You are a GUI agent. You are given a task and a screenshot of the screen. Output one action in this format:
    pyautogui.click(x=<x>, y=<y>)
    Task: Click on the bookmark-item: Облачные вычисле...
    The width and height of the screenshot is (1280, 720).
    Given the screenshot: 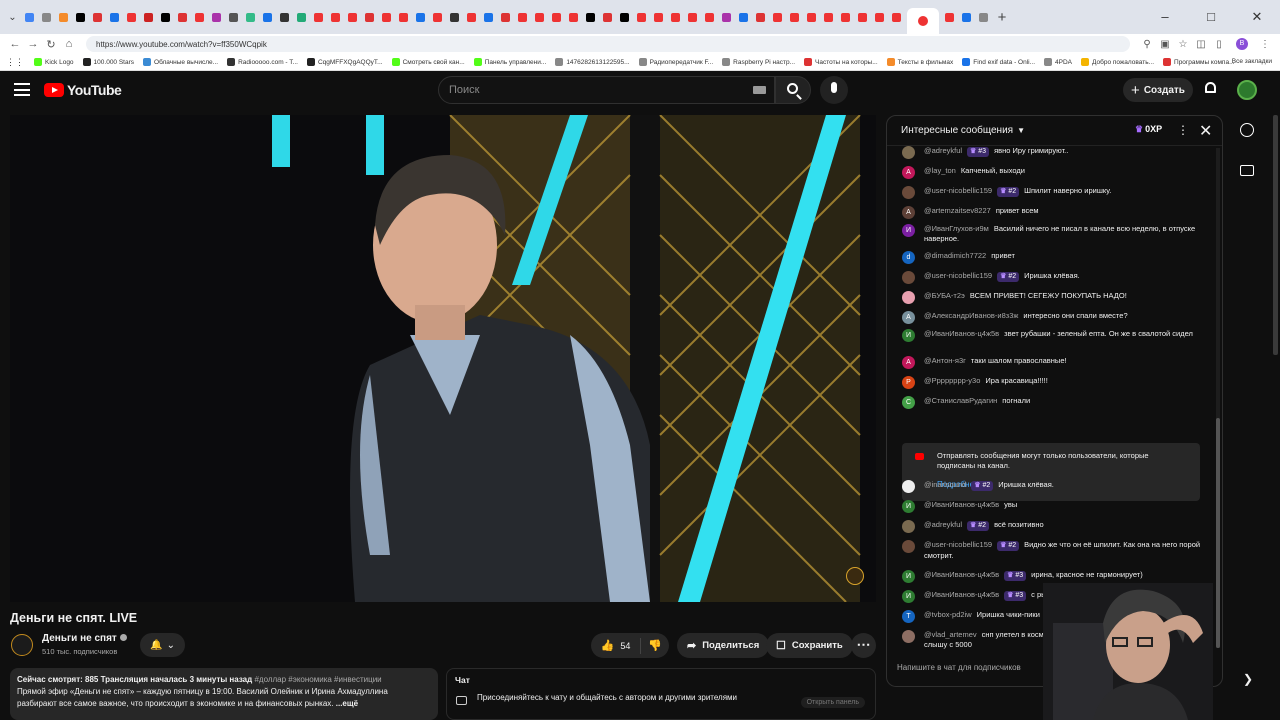 What is the action you would take?
    pyautogui.click(x=180, y=62)
    